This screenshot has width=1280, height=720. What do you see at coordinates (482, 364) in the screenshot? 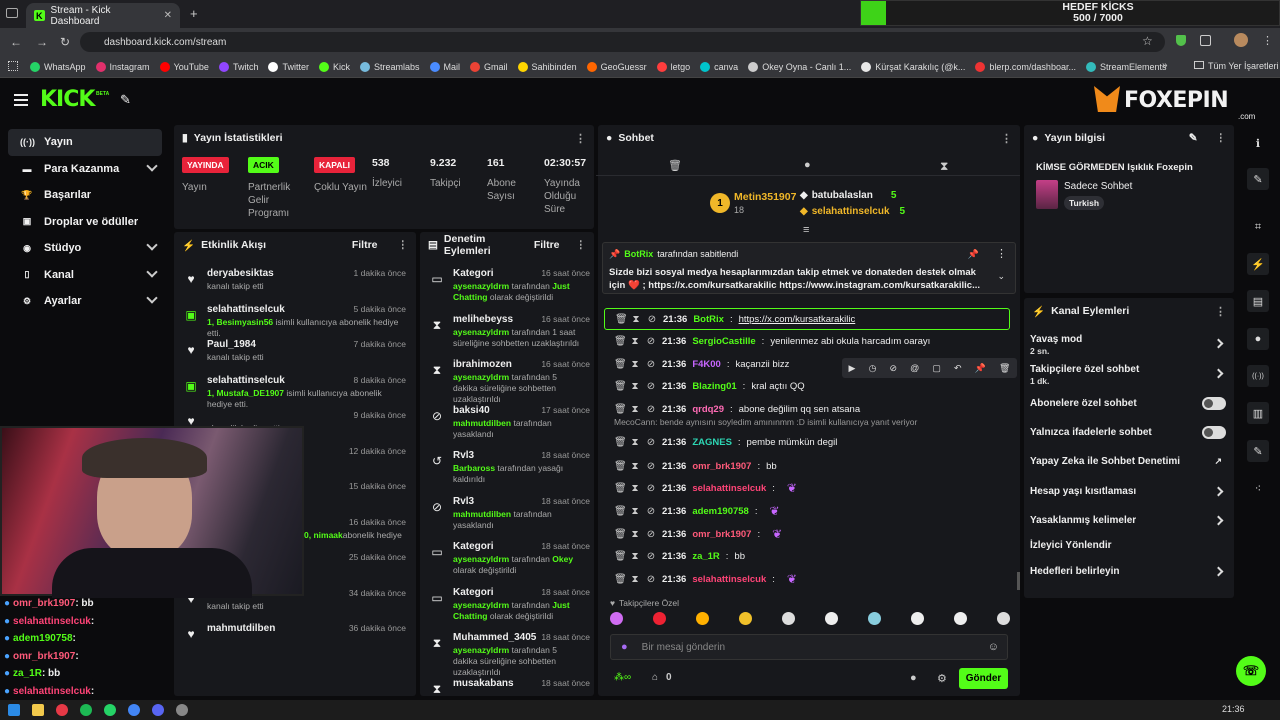
I see `moderation-target: ibrahimozen` at bounding box center [482, 364].